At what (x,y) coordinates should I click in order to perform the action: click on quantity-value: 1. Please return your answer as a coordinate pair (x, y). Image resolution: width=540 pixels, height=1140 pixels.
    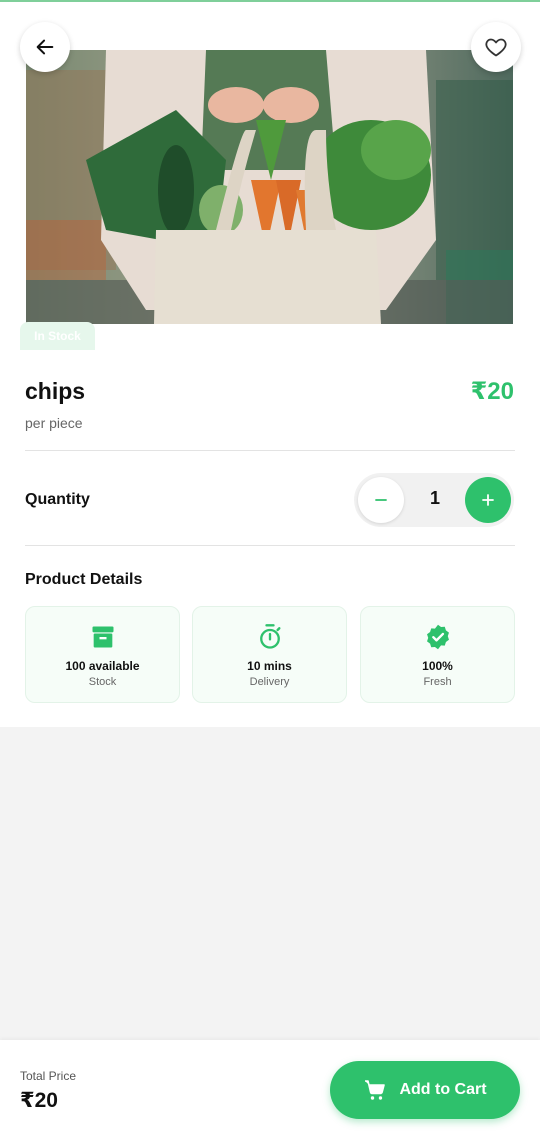
    Looking at the image, I should click on (434, 498).